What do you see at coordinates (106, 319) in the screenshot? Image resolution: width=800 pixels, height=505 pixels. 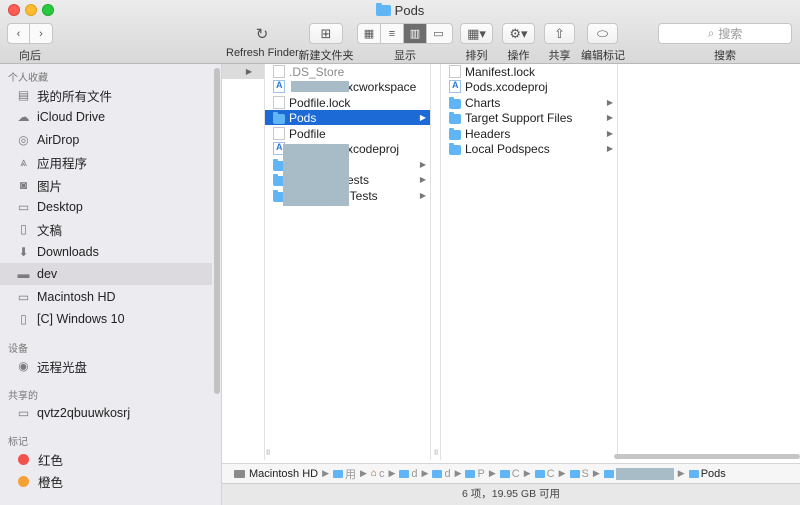 I see `sidebar-item-windows-10: ▯ [C] Windows 10` at bounding box center [106, 319].